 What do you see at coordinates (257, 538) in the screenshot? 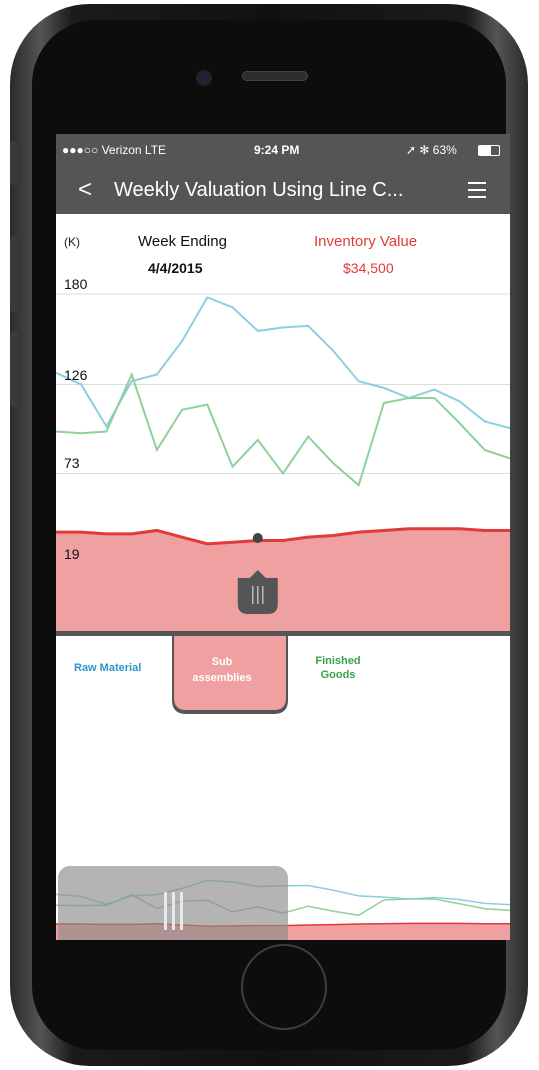
I see `selected-point-marker` at bounding box center [257, 538].